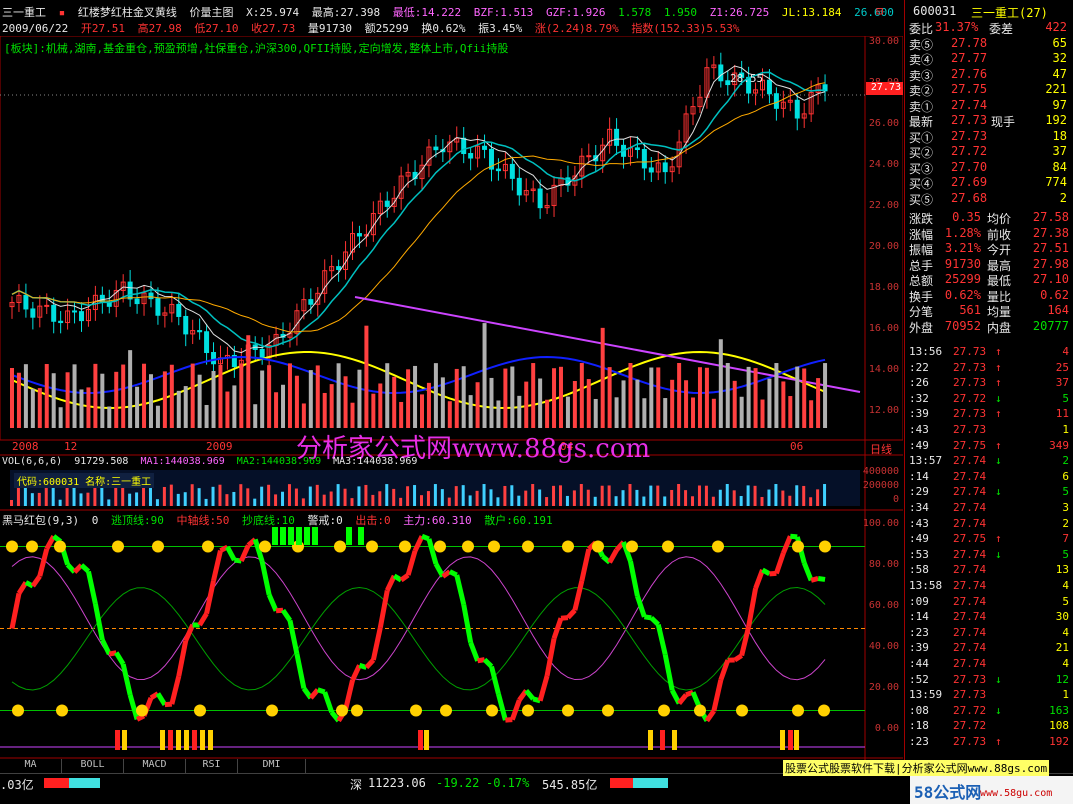 Image resolution: width=1073 pixels, height=804 pixels. Describe the element at coordinates (1059, 726) in the screenshot. I see `tick-volume: 108` at that location.